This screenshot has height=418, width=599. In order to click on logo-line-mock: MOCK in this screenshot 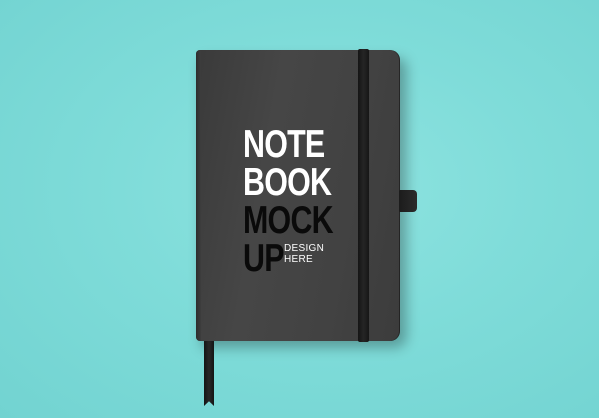, I will do `click(288, 220)`.